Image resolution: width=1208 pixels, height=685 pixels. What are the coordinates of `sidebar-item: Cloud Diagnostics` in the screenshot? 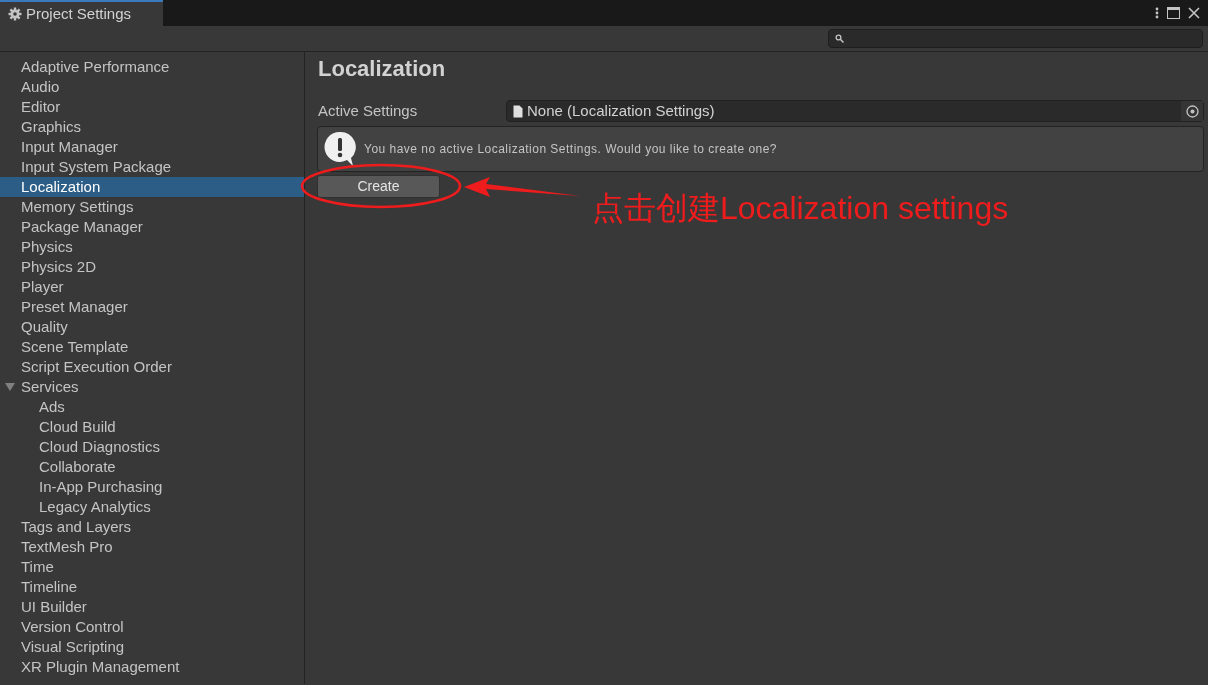 It's located at (152, 447).